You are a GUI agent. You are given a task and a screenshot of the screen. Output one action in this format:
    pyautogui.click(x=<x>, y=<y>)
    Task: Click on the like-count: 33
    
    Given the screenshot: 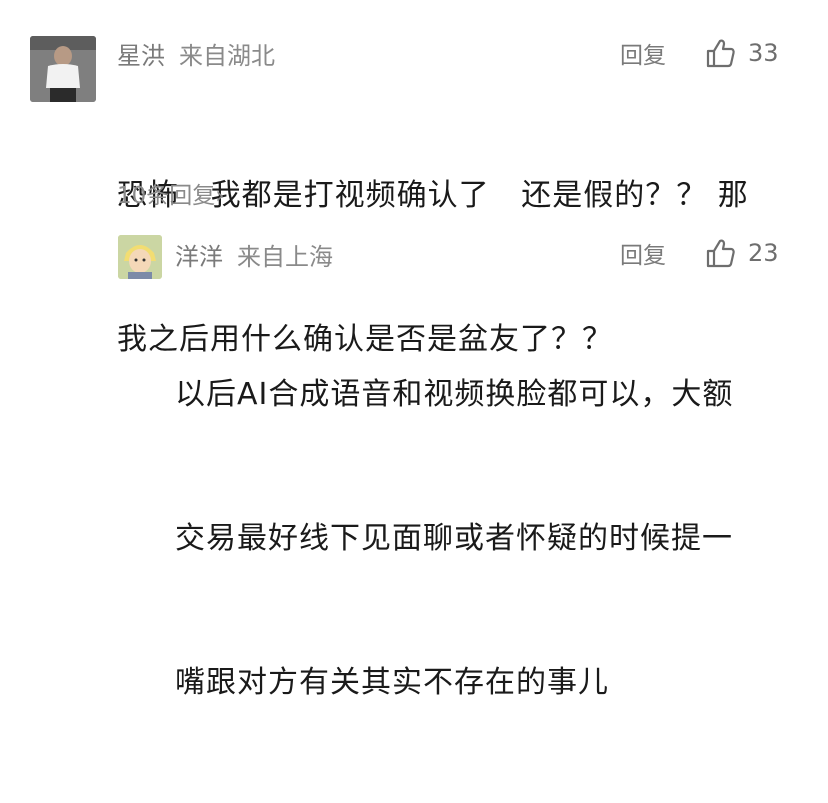 What is the action you would take?
    pyautogui.click(x=763, y=53)
    